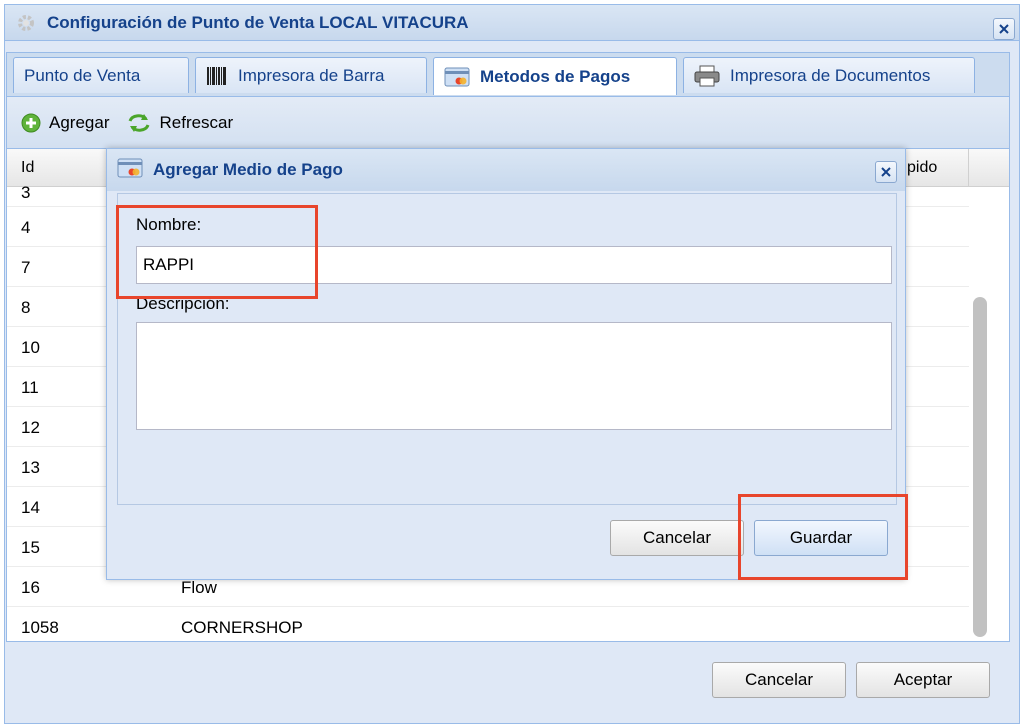  I want to click on grid-scrollbar, so click(980, 467).